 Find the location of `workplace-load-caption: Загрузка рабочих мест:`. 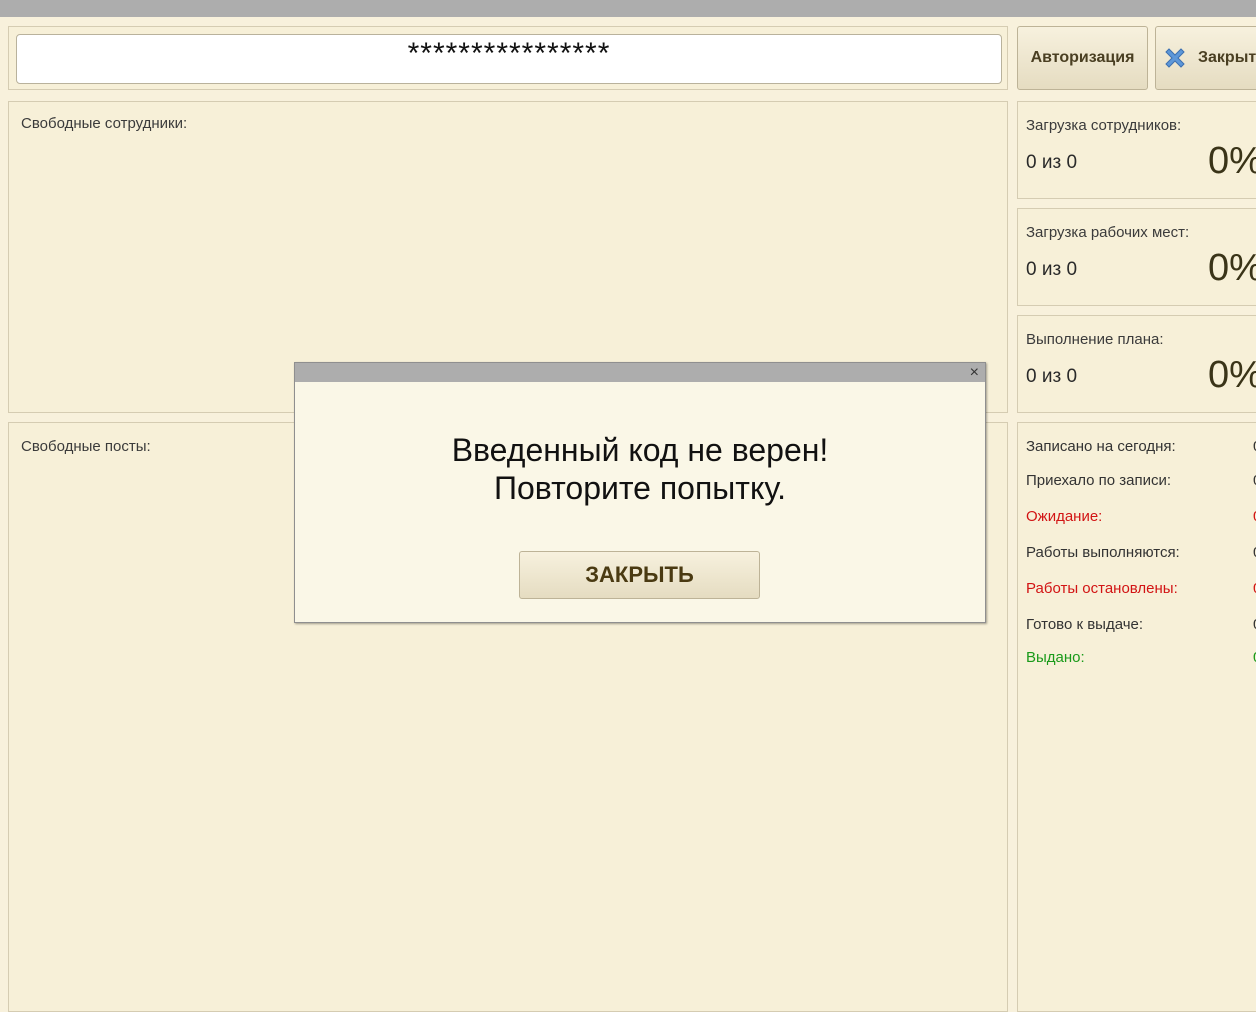

workplace-load-caption: Загрузка рабочих мест: is located at coordinates (1108, 232).